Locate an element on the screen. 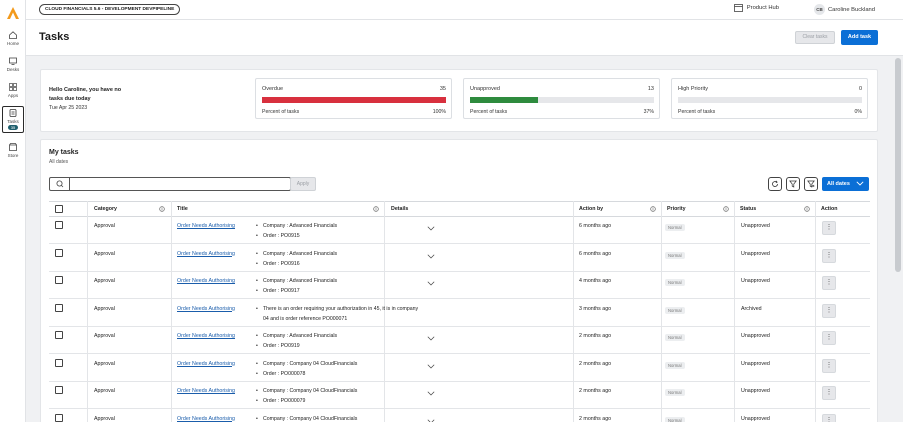 This screenshot has height=422, width=903. action-by-cell: 2 months ago is located at coordinates (595, 418).